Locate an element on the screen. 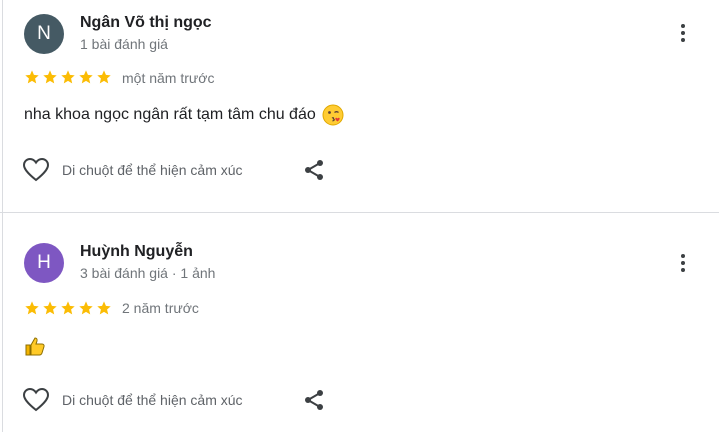 This screenshot has width=719, height=432. avatar: H is located at coordinates (44, 263).